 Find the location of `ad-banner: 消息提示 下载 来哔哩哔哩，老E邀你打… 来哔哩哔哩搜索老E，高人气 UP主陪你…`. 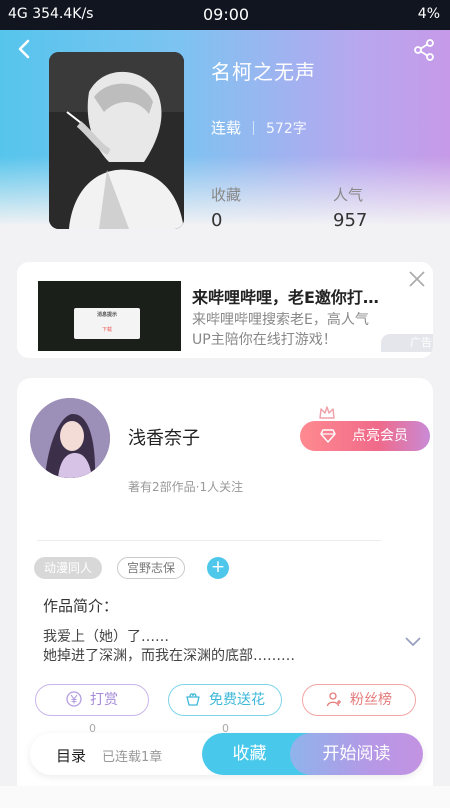

ad-banner: 消息提示 下载 来哔哩哔哩，老E邀你打… 来哔哩哔哩搜索老E，高人气 UP主陪你… is located at coordinates (225, 310).